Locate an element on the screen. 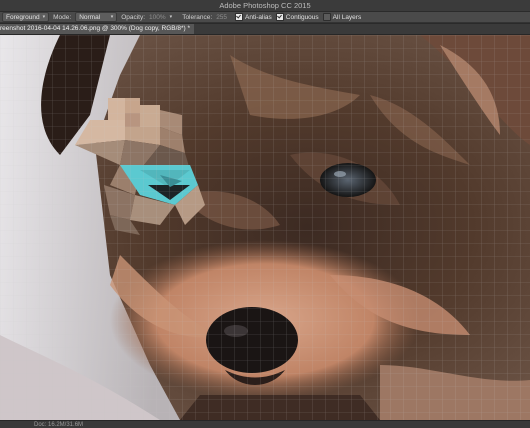  tolerance-label: Tolerance: is located at coordinates (197, 17).